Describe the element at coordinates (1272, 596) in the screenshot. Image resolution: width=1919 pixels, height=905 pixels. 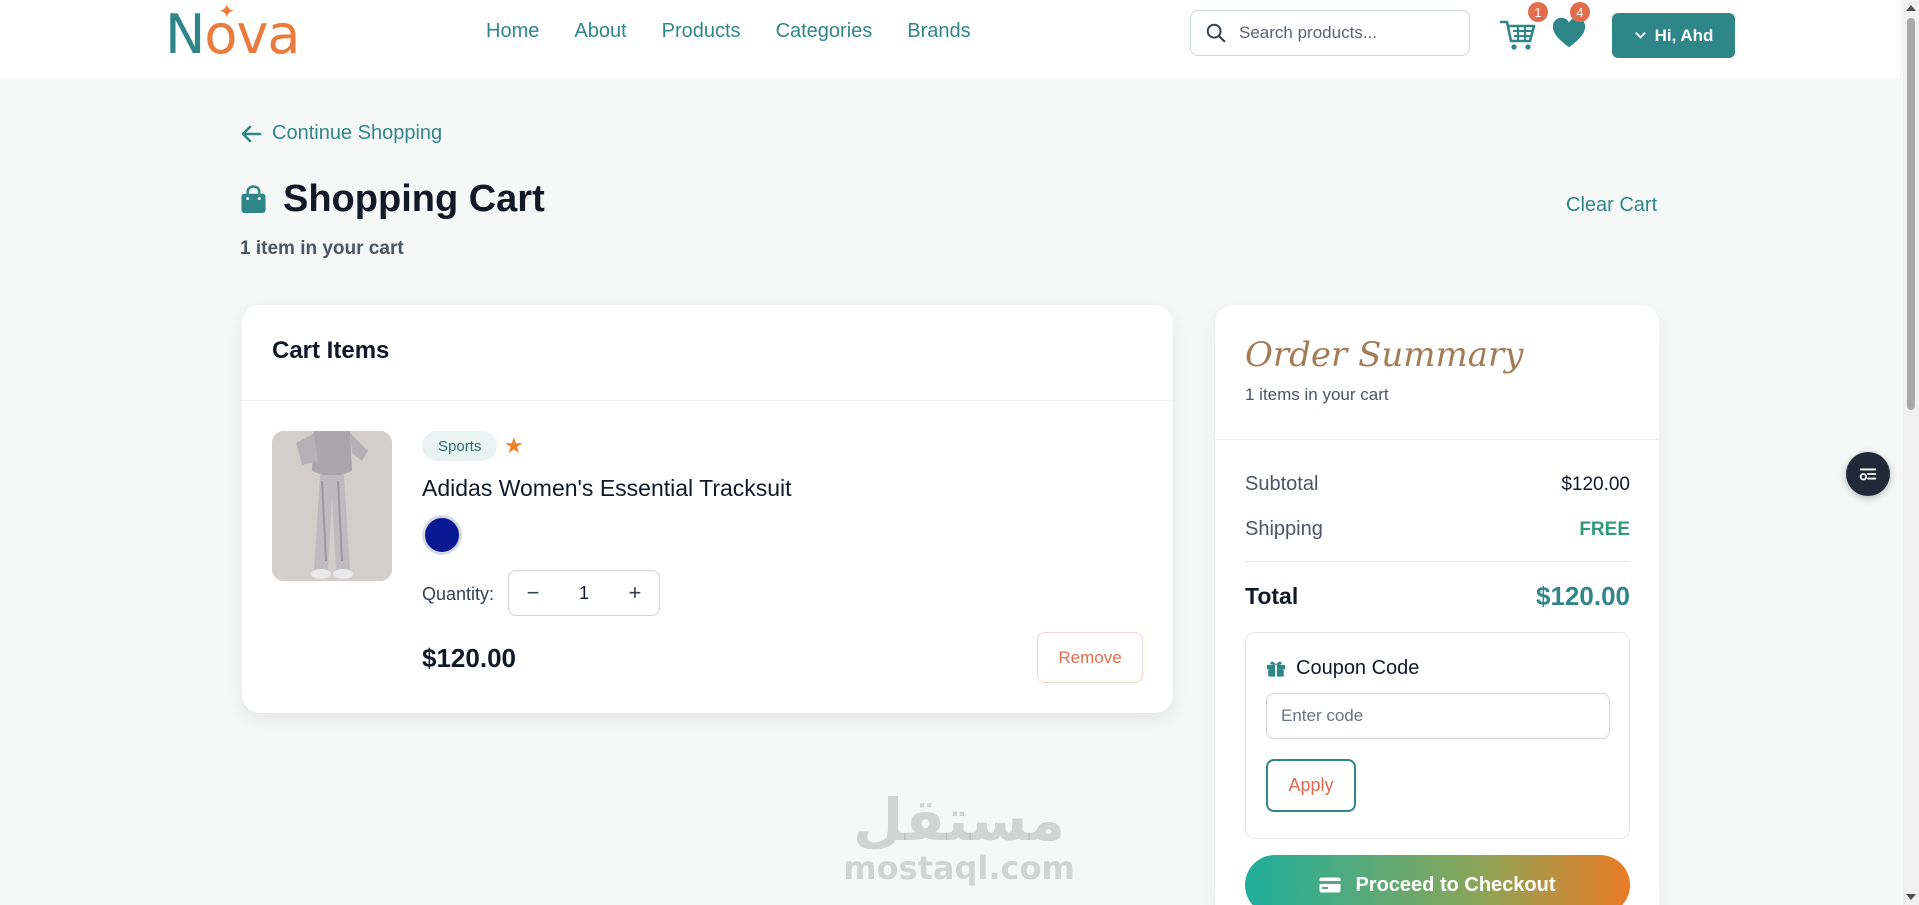
I see `total-label: Total` at that location.